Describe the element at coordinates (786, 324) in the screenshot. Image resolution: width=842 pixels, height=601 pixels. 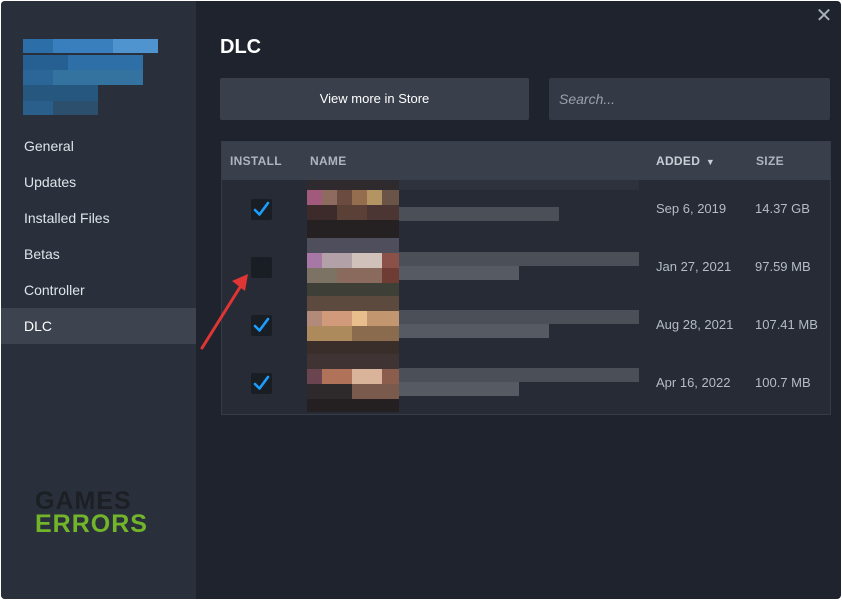
I see `dlc-size: 107.41 MB` at that location.